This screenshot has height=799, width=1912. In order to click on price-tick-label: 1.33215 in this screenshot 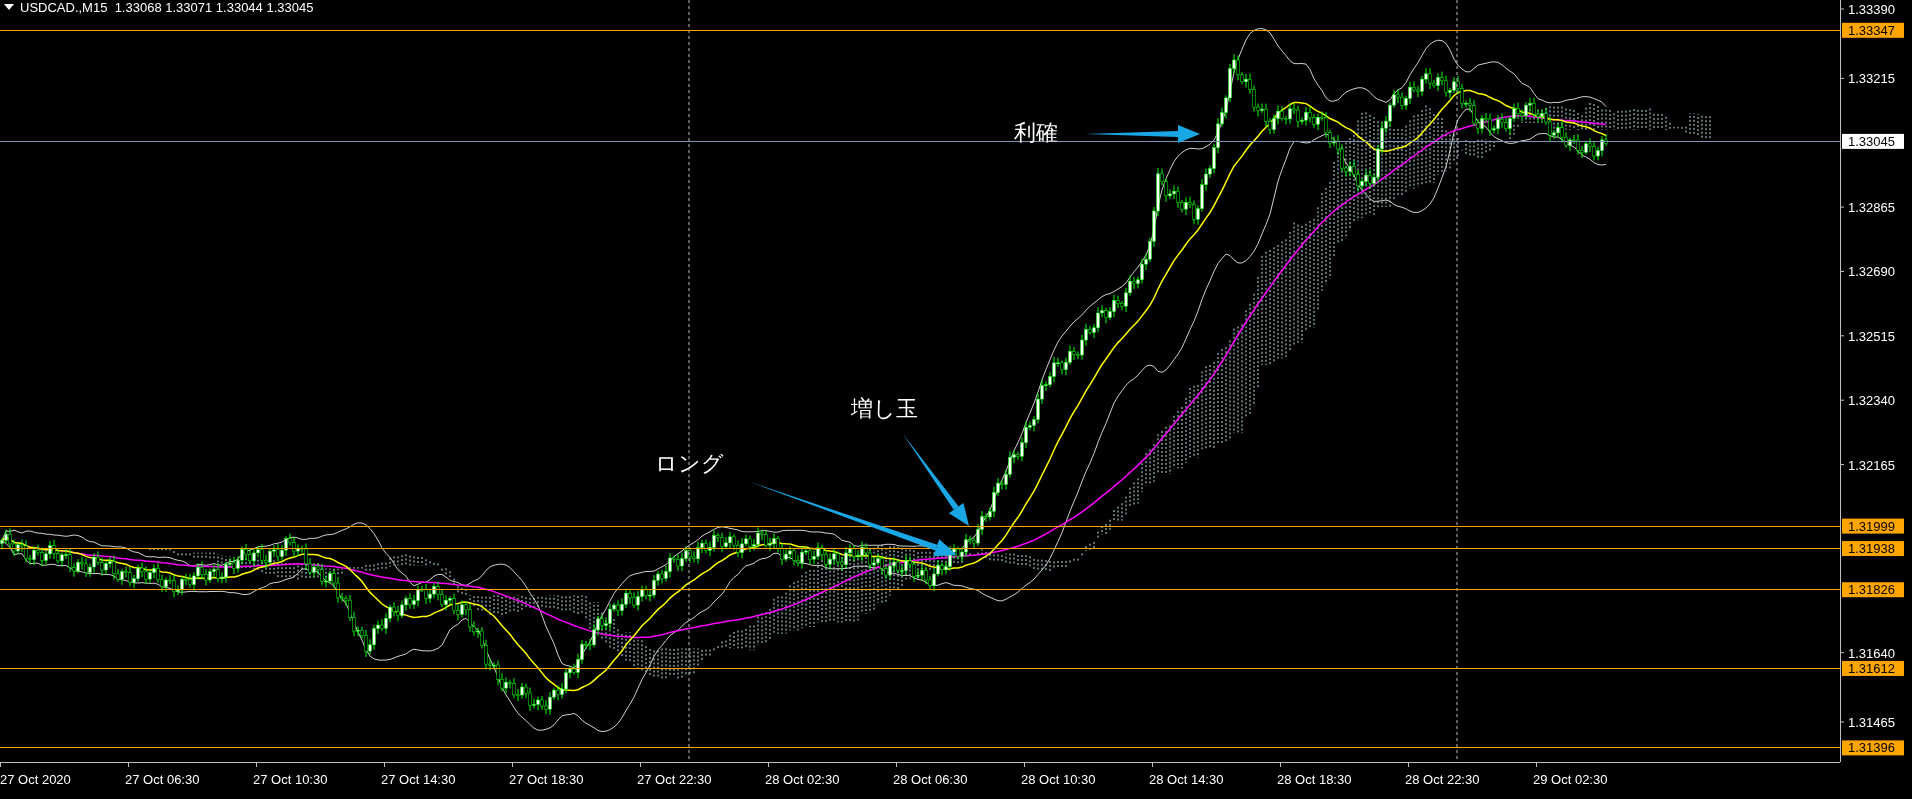, I will do `click(1871, 79)`.